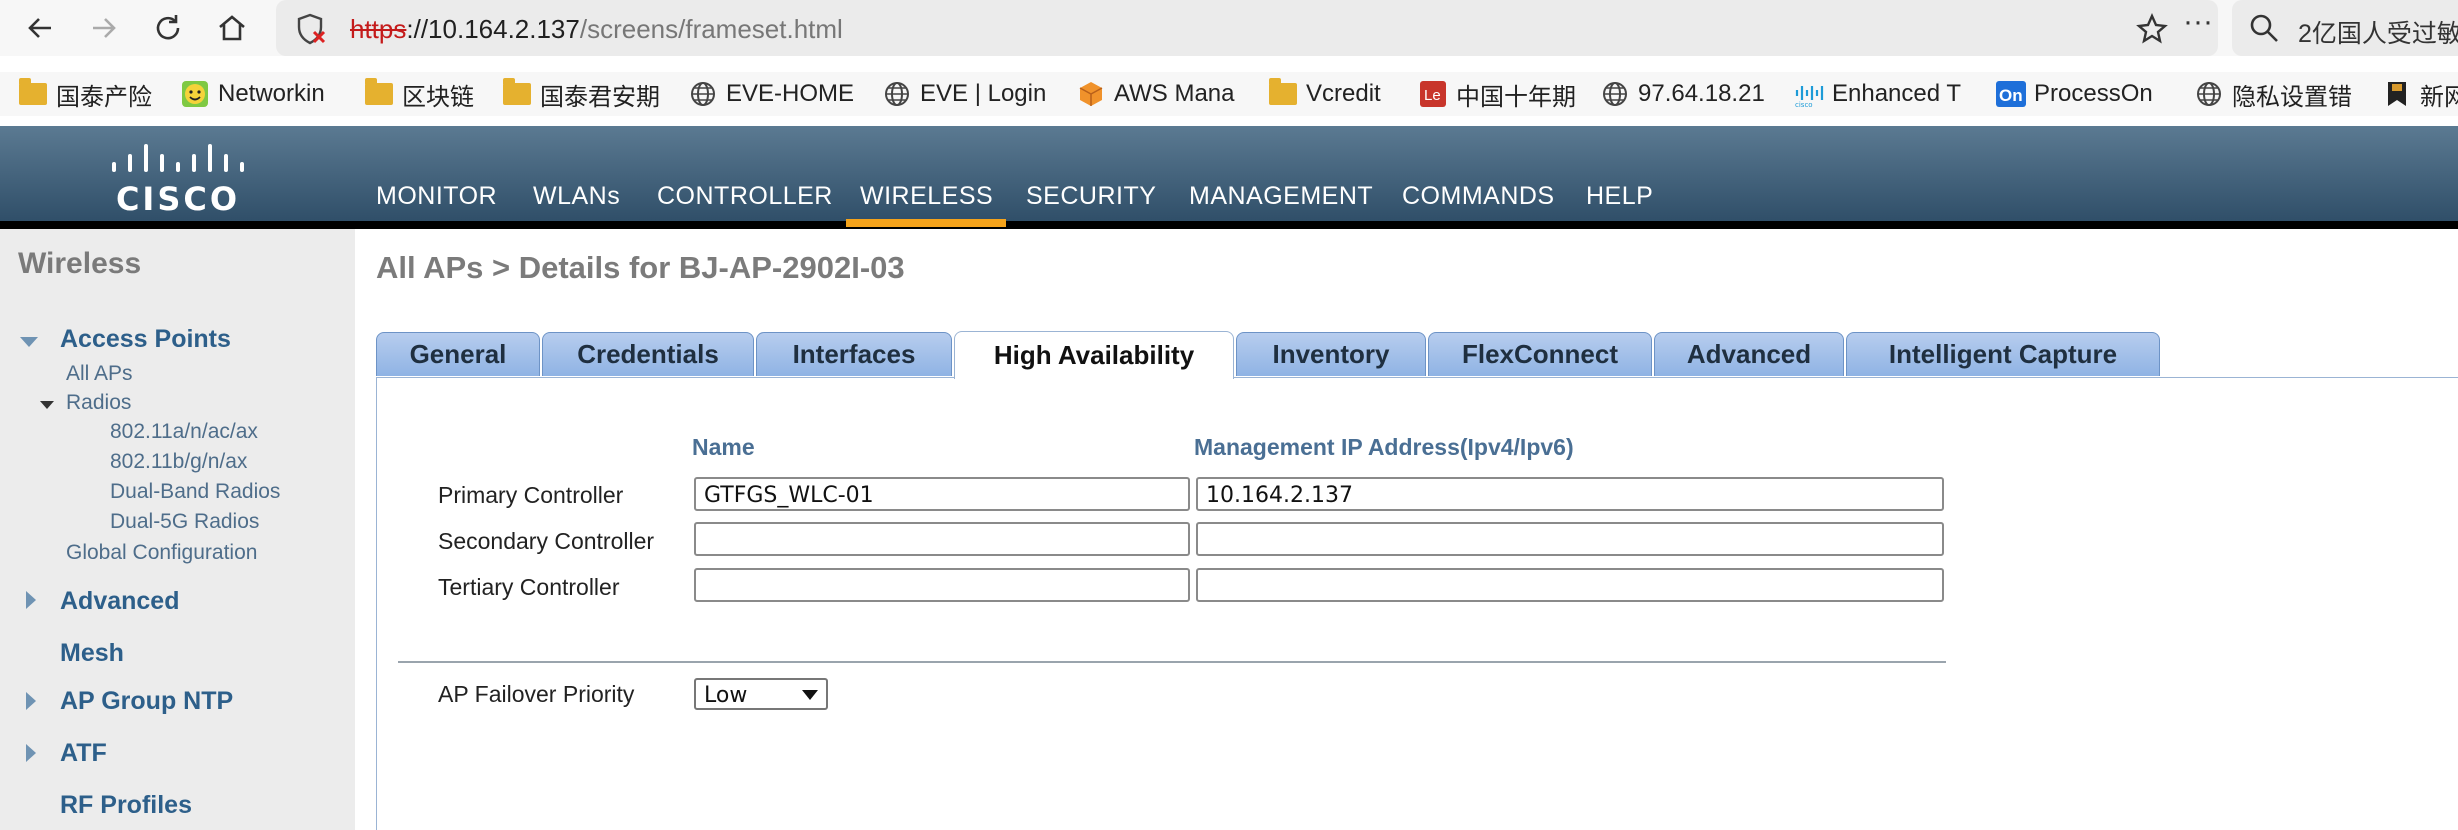  What do you see at coordinates (1809, 94) in the screenshot?
I see `cisco-icon: cisco` at bounding box center [1809, 94].